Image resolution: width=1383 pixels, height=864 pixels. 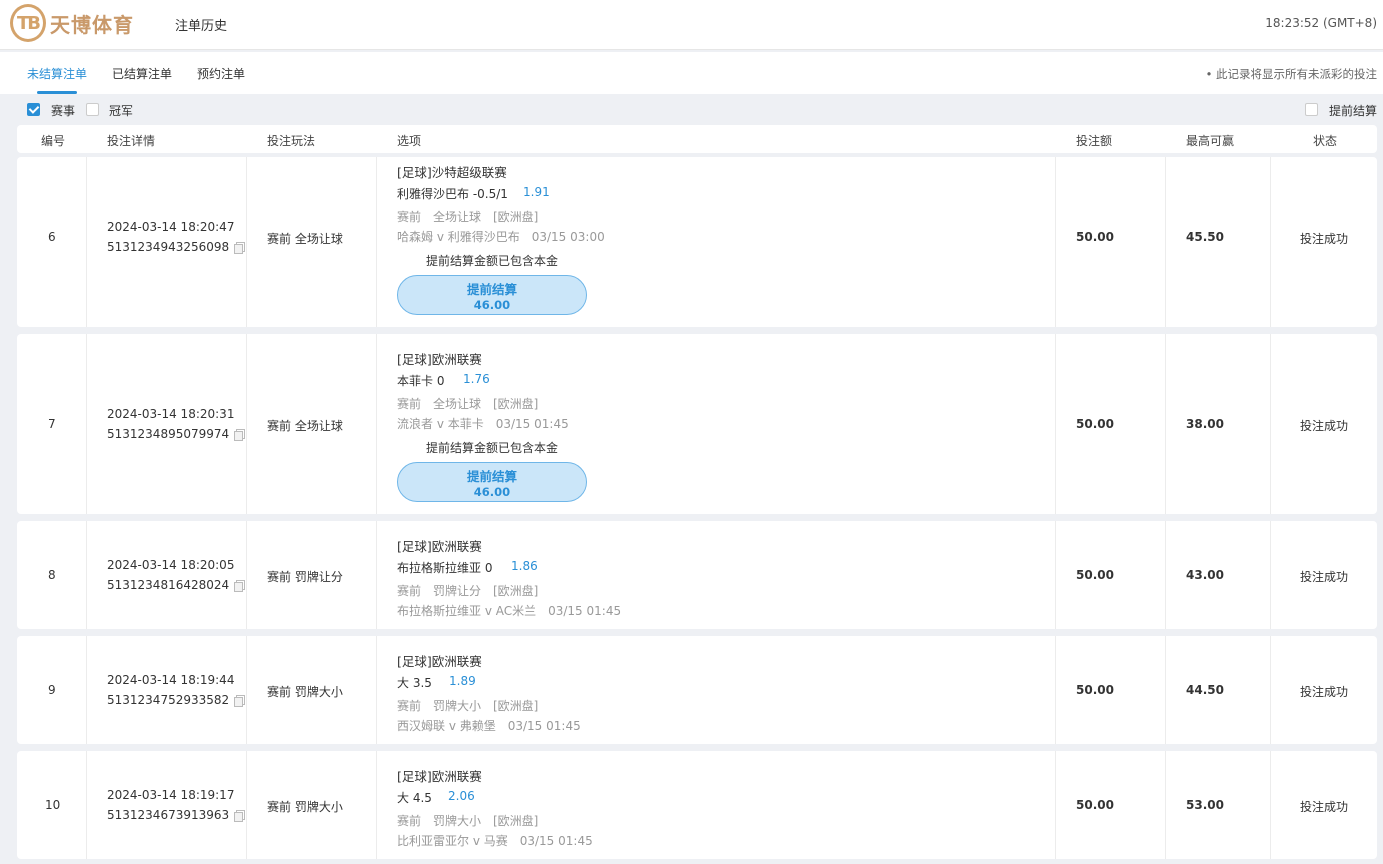 What do you see at coordinates (697, 139) in the screenshot?
I see `table-header: 编号 投注详情 投注玩法 选项 投注额 最高可赢 状态` at bounding box center [697, 139].